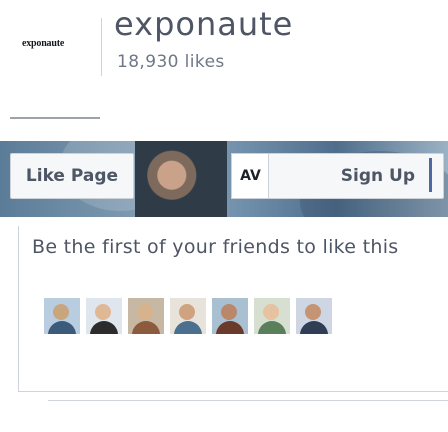  I want to click on page-logo: exponaute, so click(43, 43).